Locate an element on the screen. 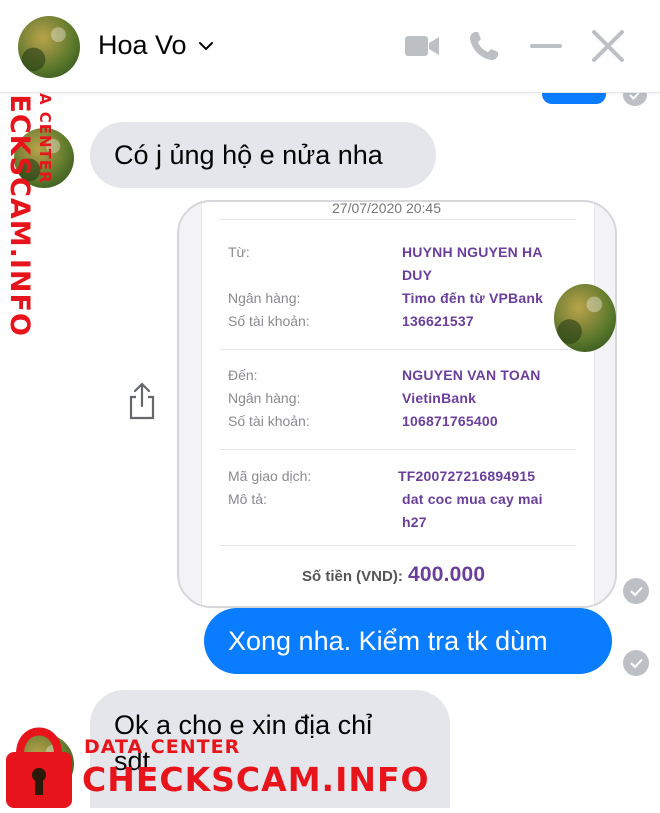 The width and height of the screenshot is (660, 813). from-name-line1: HUYNH NGUYEN HA is located at coordinates (472, 252).